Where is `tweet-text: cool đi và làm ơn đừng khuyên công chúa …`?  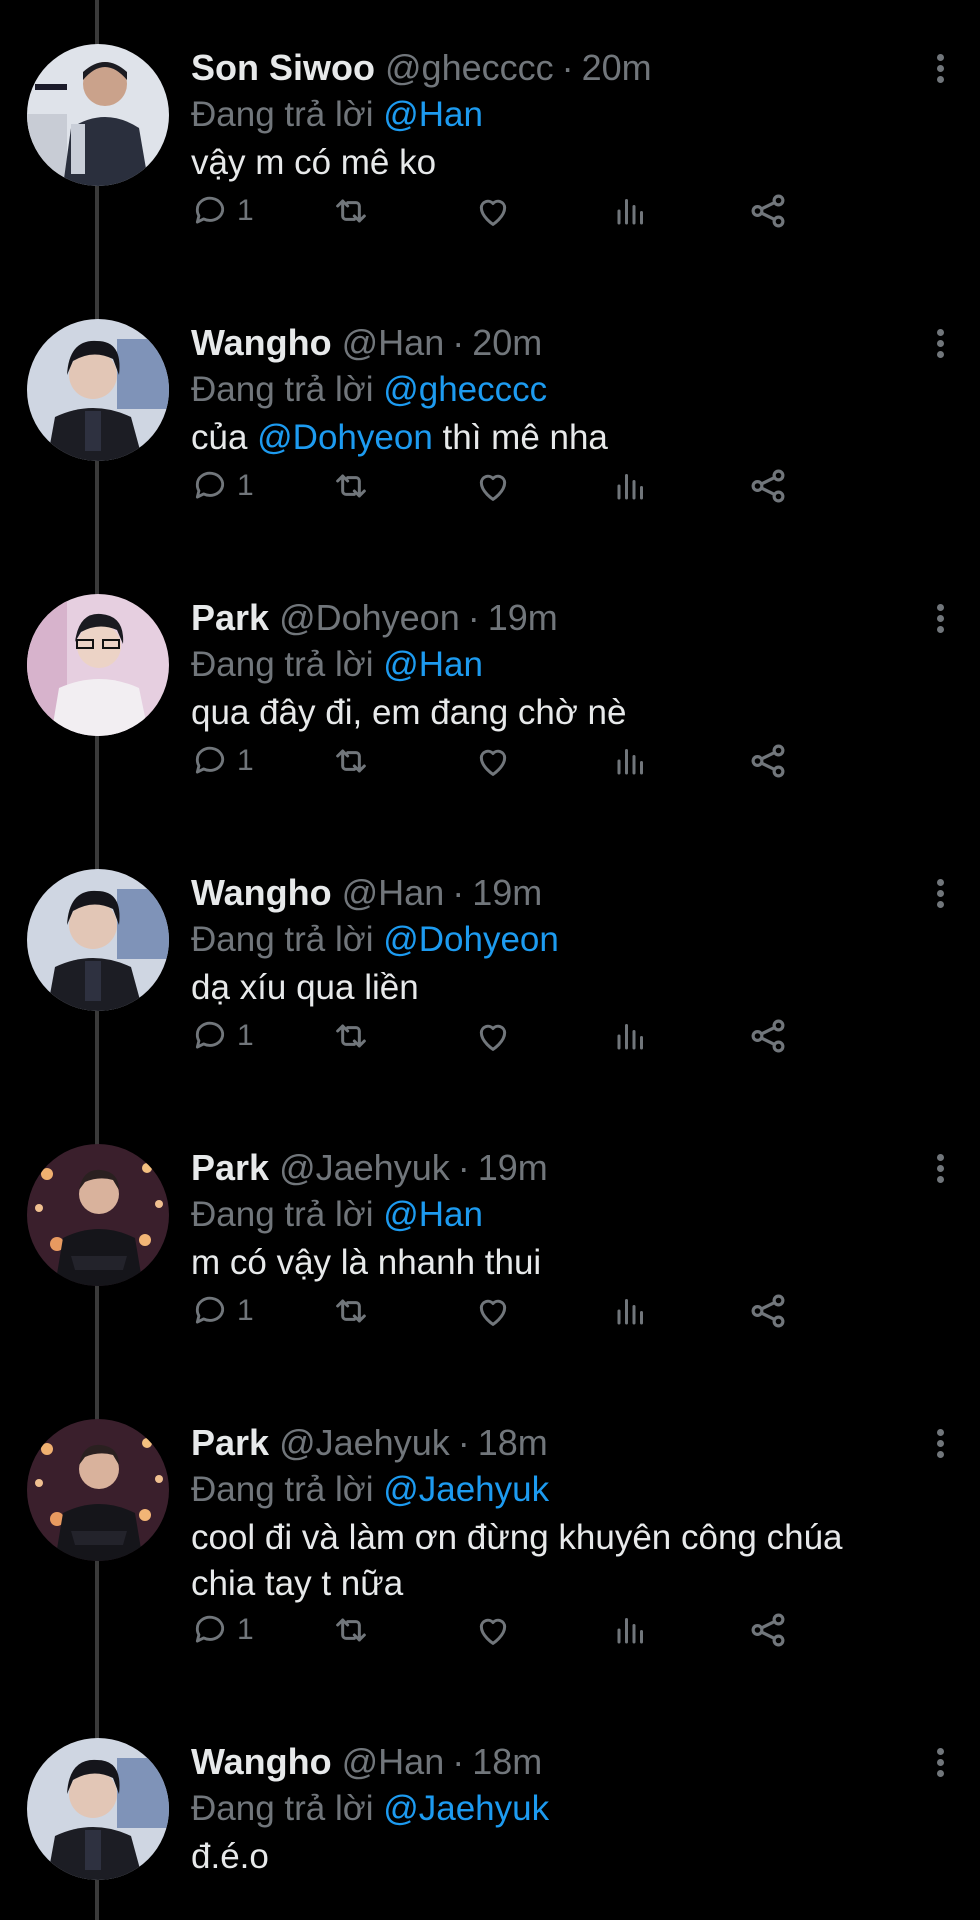
tweet-text: cool đi và làm ơn đừng khuyên công chúa … is located at coordinates (545, 1561).